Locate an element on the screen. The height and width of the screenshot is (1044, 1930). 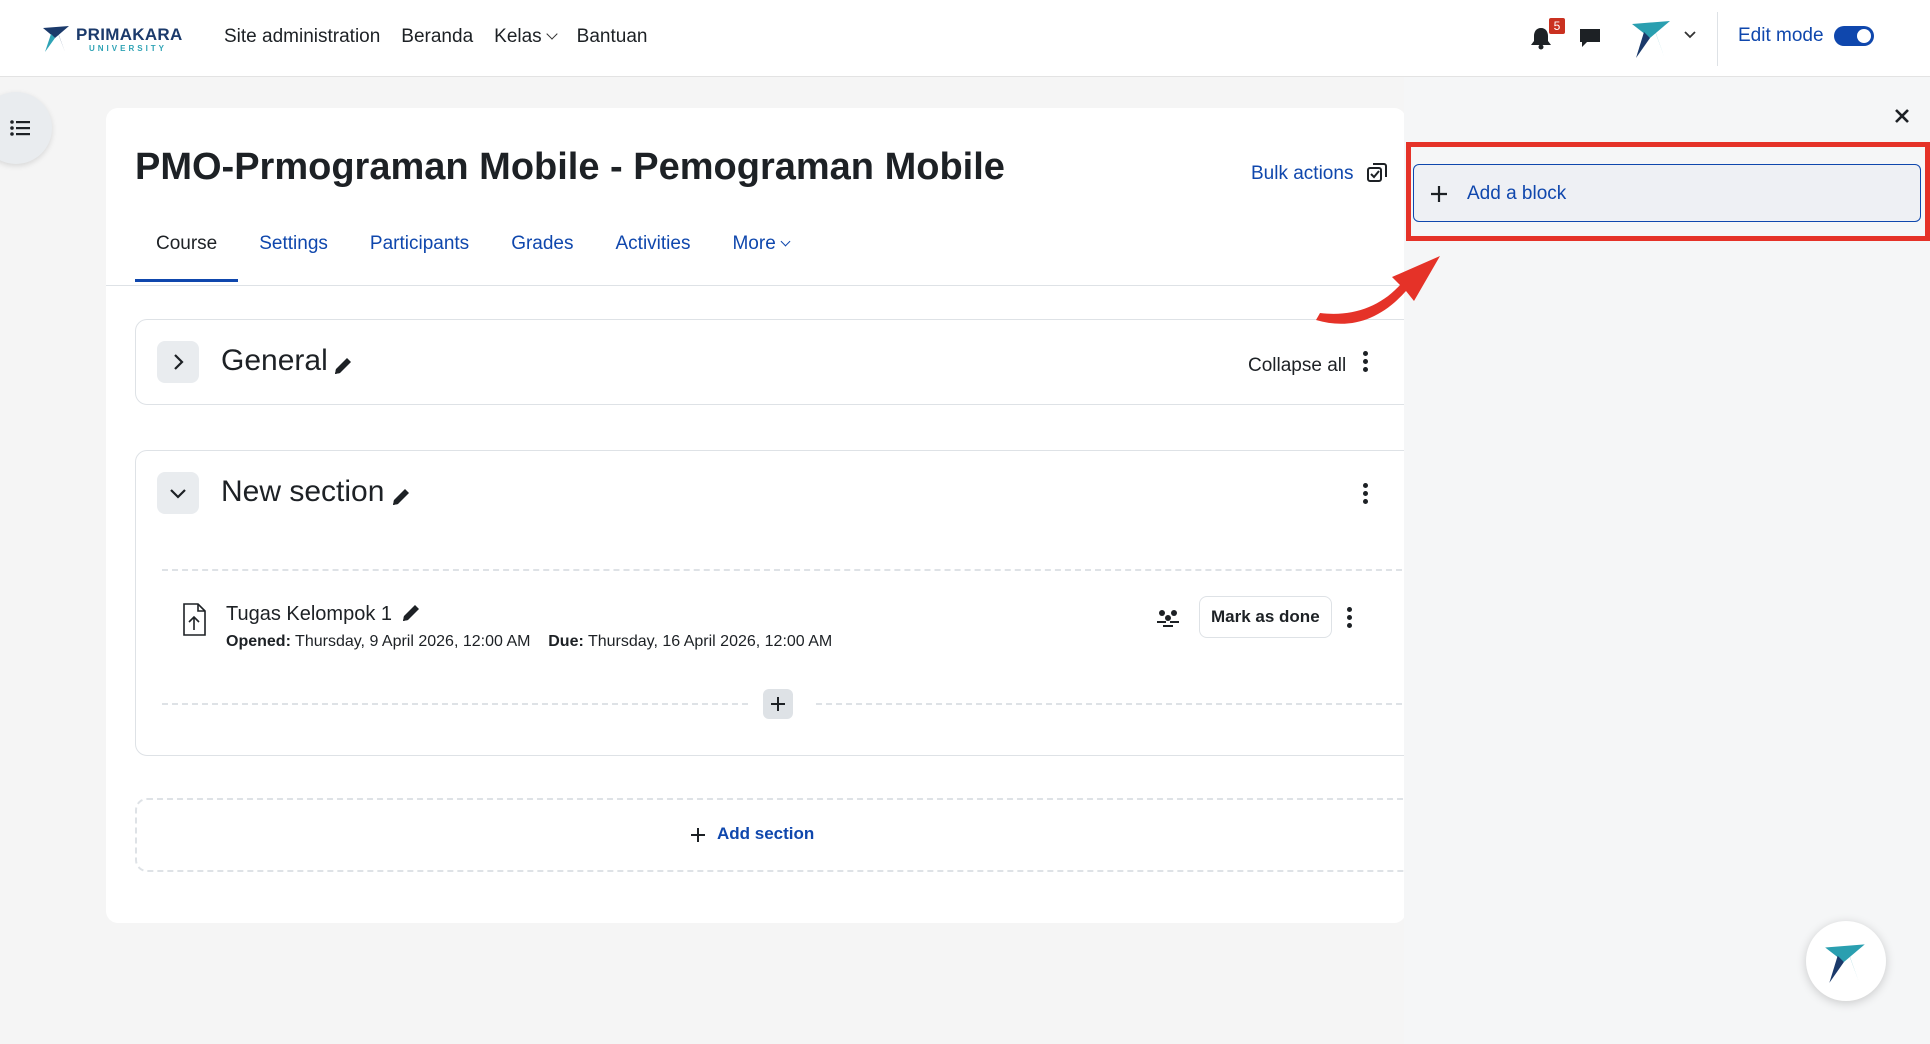
annotation-arrow-icon is located at coordinates (1378, 290).